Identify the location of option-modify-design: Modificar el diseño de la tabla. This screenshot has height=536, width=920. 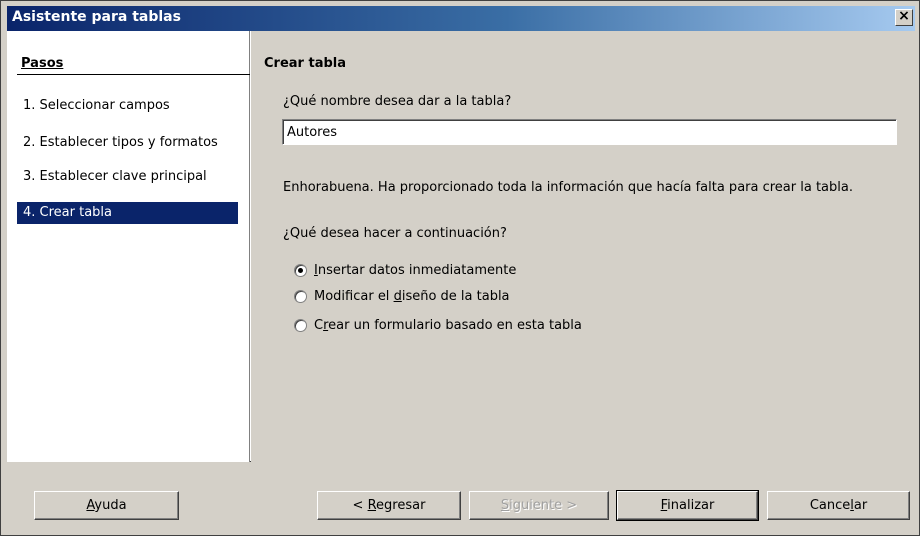
(402, 296).